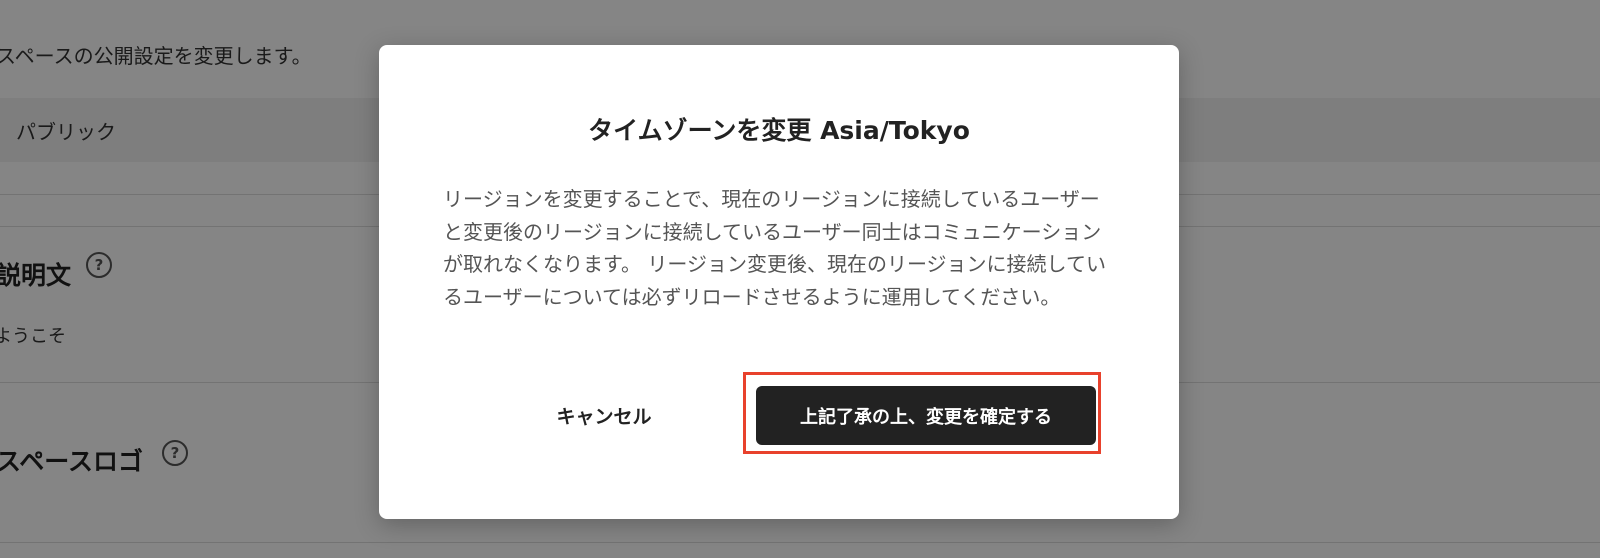  What do you see at coordinates (779, 130) in the screenshot?
I see `dialog-title: タイムゾーンを変更 Asia/Tokyo` at bounding box center [779, 130].